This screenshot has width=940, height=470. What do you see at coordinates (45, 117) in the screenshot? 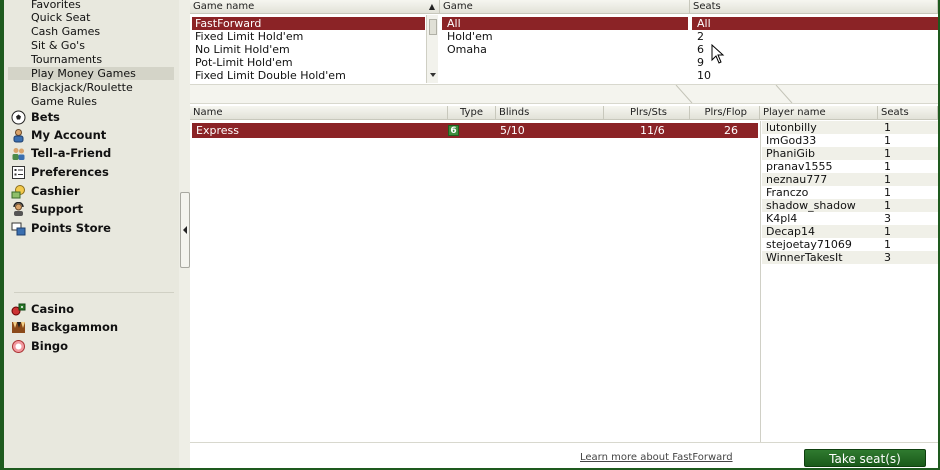
I see `sidebar-item-label: Bets` at bounding box center [45, 117].